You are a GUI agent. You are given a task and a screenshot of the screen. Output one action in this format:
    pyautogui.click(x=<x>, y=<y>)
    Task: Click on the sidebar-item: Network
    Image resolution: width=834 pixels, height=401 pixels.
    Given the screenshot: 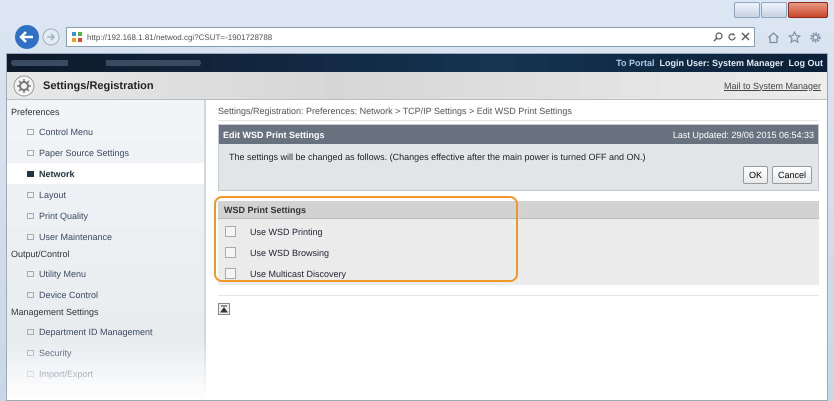 What is the action you would take?
    pyautogui.click(x=105, y=173)
    